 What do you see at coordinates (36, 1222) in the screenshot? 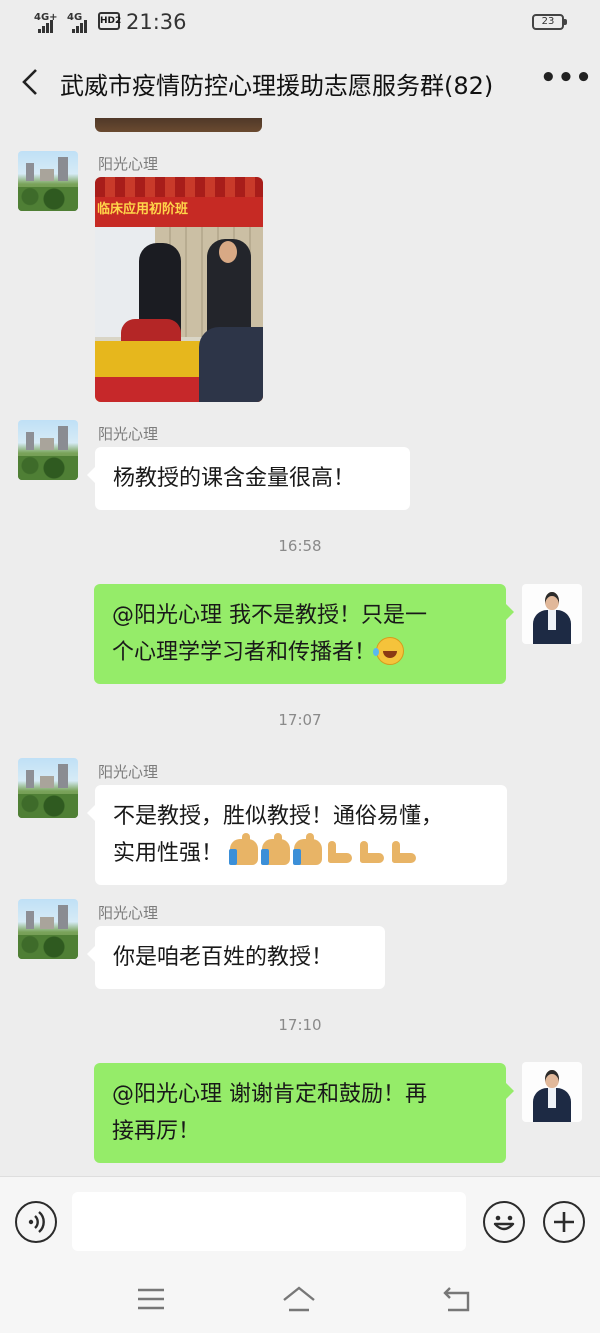
I see `voice-icon` at bounding box center [36, 1222].